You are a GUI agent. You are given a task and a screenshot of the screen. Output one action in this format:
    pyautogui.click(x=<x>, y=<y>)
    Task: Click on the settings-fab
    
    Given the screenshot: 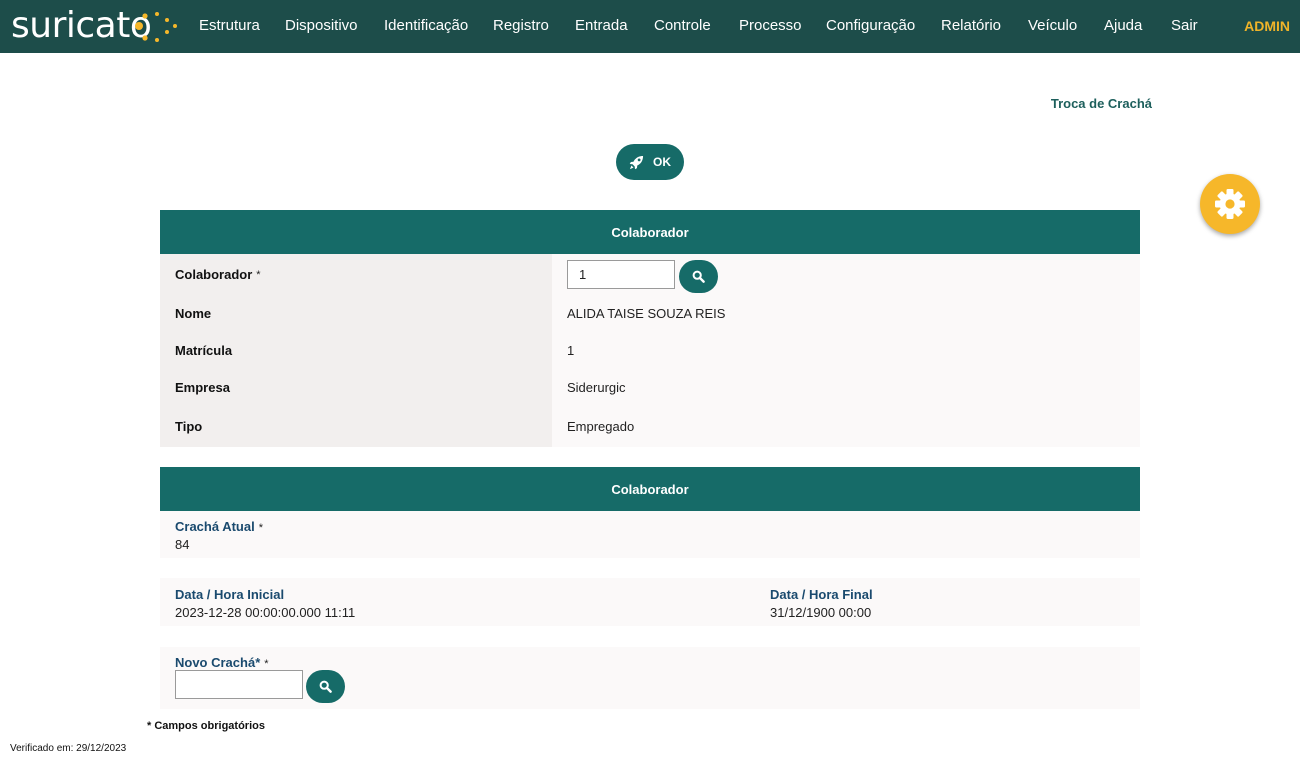 What is the action you would take?
    pyautogui.click(x=1230, y=204)
    